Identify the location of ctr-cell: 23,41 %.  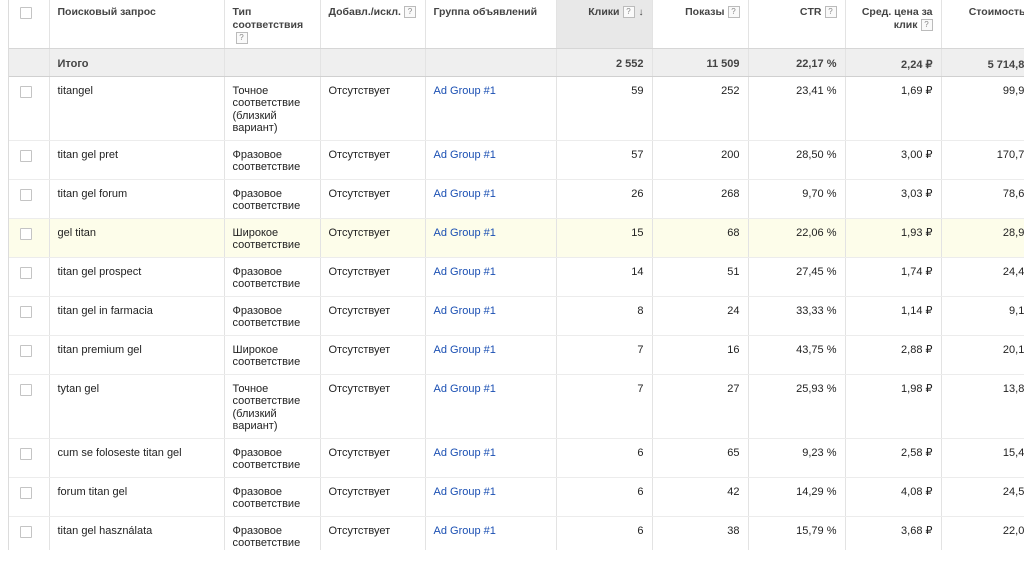
(797, 108).